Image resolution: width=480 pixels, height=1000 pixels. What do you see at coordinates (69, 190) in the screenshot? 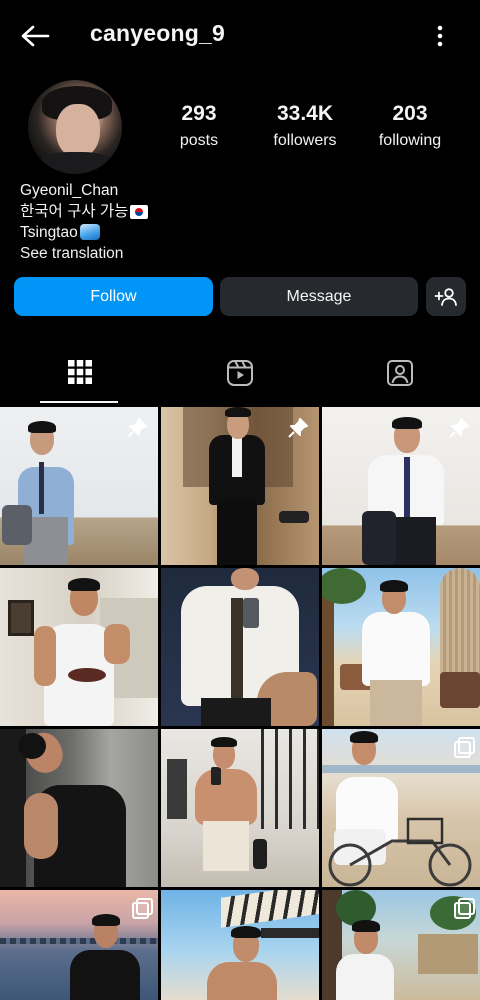
I see `bio-name: Gyeonil_Chan` at bounding box center [69, 190].